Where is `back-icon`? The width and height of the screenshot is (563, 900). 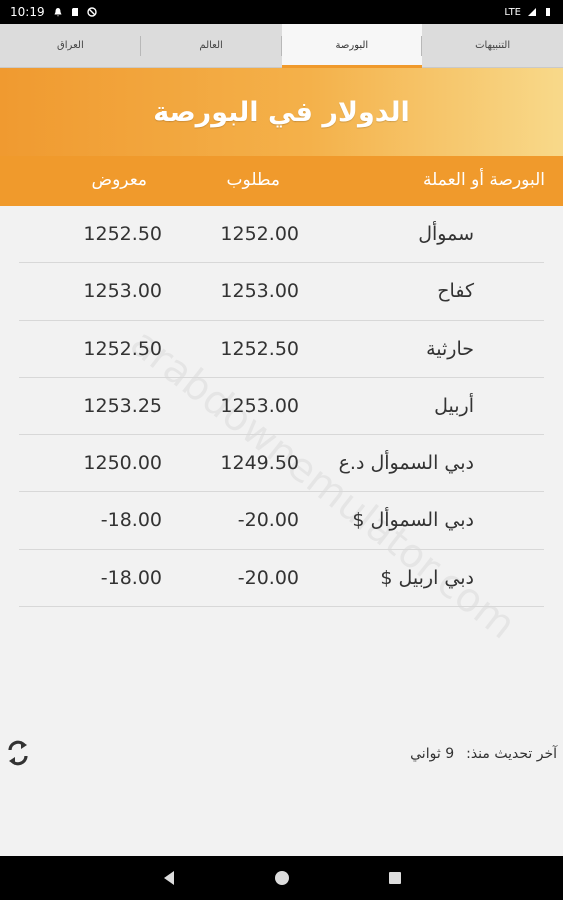
back-icon is located at coordinates (168, 878).